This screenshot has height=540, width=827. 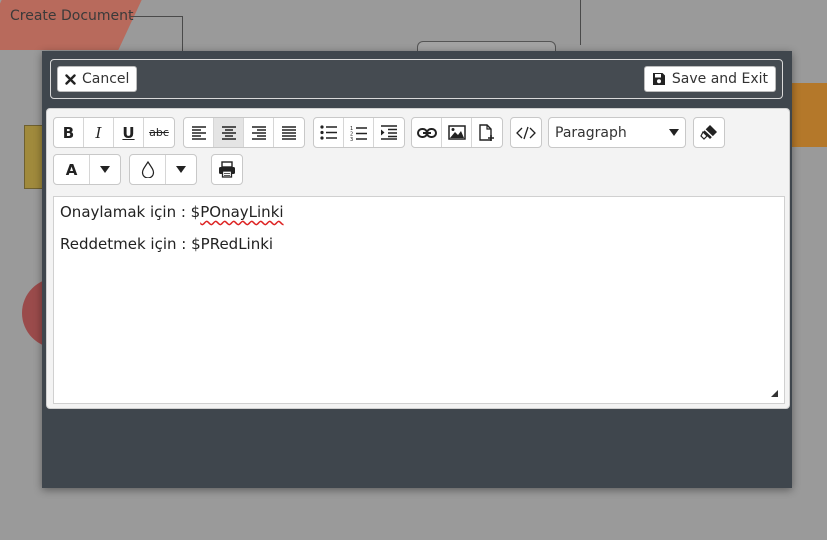 I want to click on text-style-group: B I U abc, so click(x=114, y=132).